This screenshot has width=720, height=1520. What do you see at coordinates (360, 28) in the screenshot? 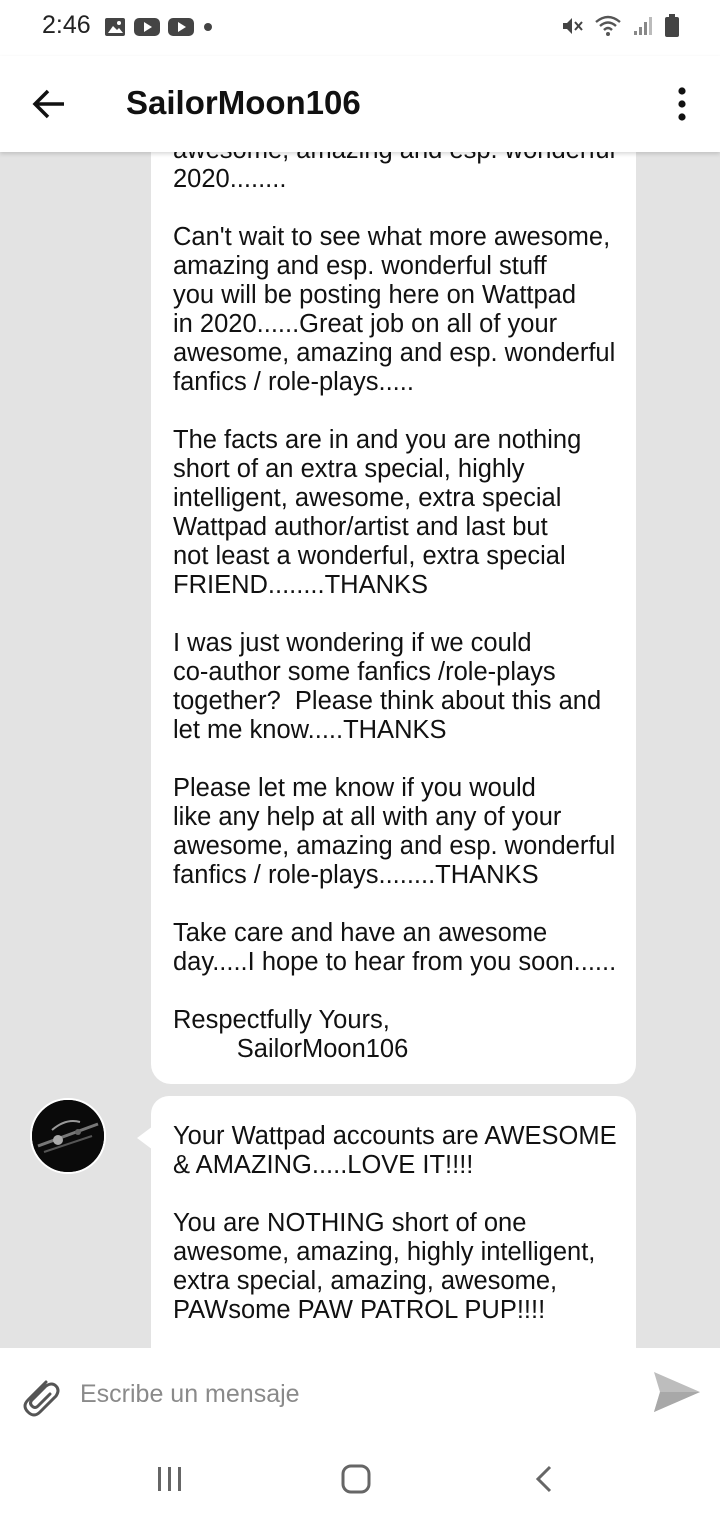
I see `status-bar: 2:46` at bounding box center [360, 28].